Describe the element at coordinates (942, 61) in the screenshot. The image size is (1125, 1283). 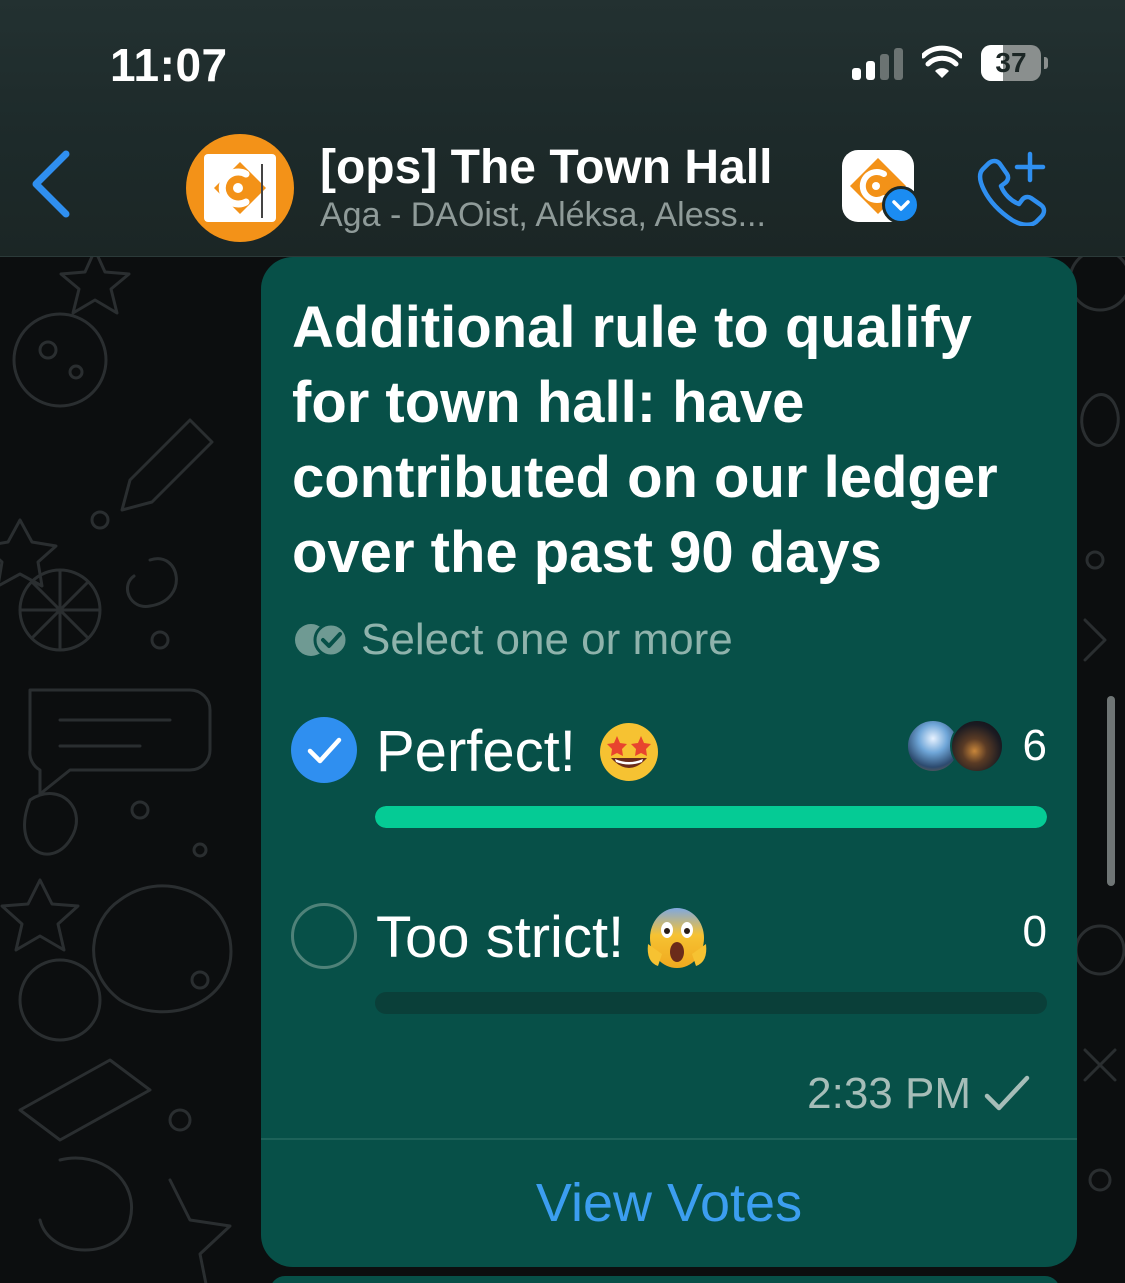
I see `wifi-icon` at that location.